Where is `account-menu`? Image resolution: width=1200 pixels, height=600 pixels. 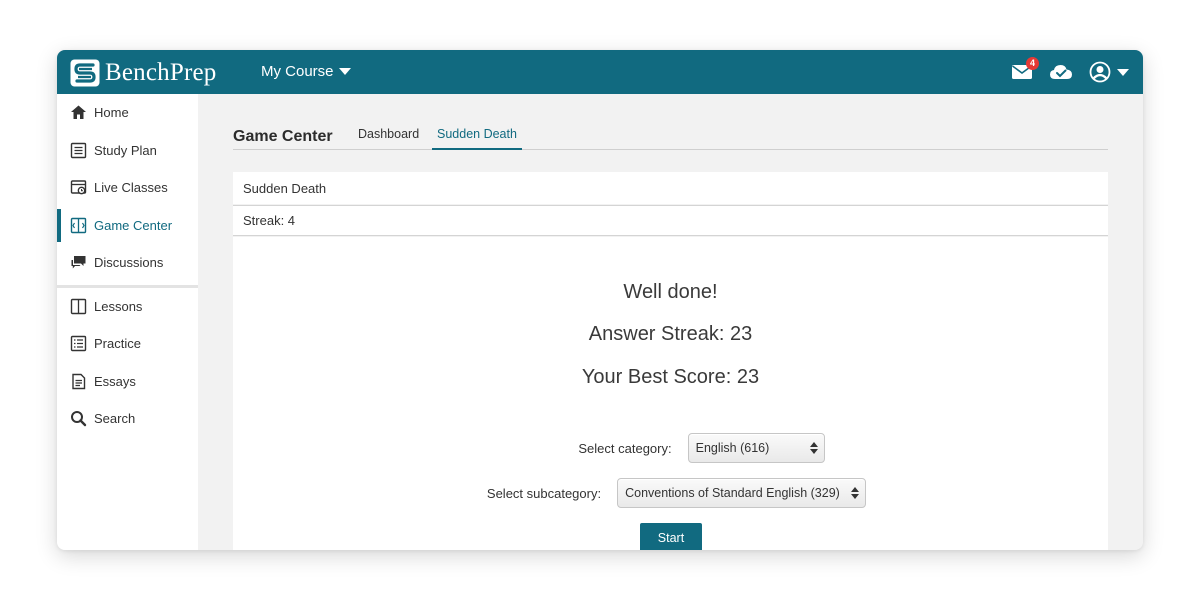
account-menu is located at coordinates (1109, 72).